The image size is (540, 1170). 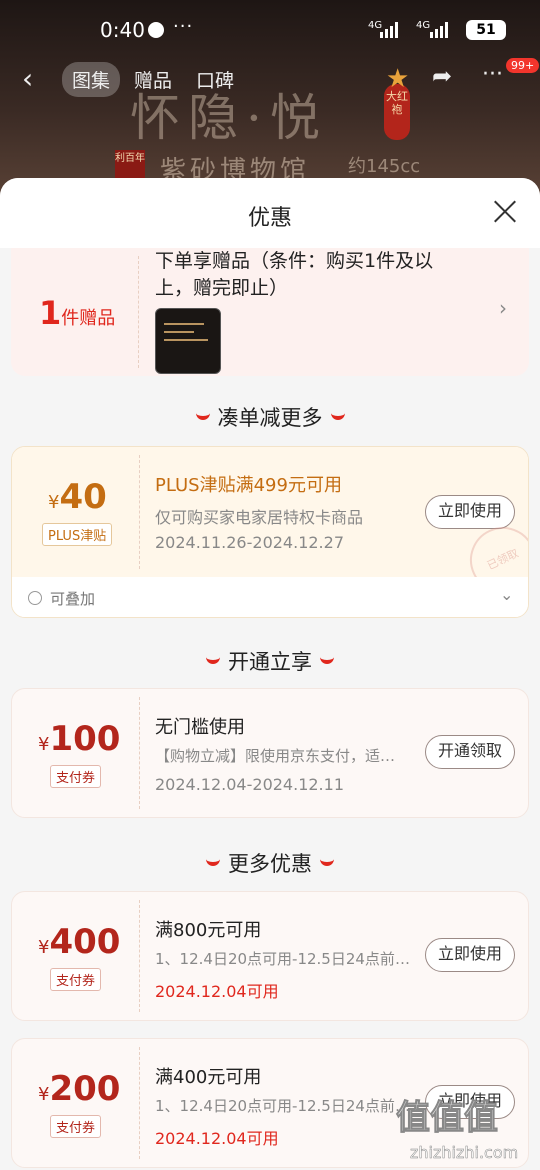 I want to click on stackable-label: 可叠加, so click(x=73, y=599).